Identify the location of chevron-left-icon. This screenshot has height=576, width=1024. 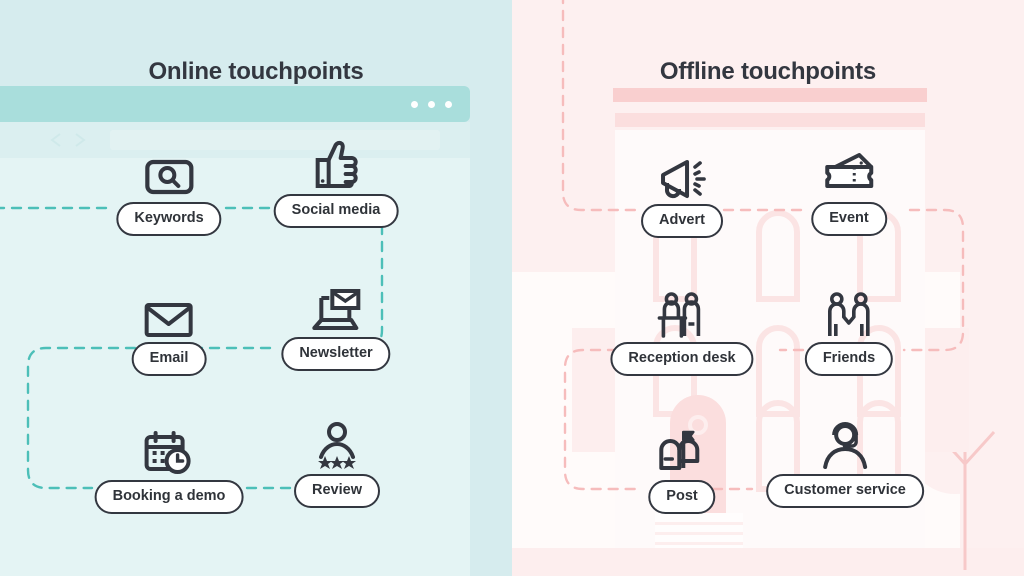
(68, 140).